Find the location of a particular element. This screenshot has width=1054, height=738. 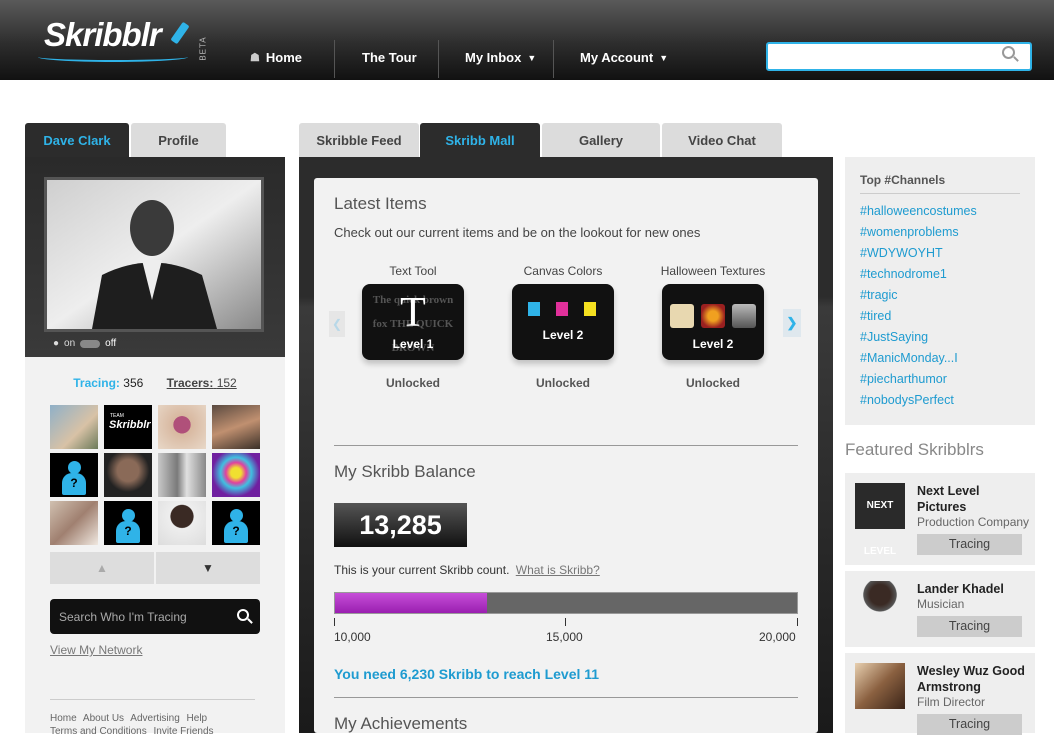

featured-role: Production Company is located at coordinates (973, 522).